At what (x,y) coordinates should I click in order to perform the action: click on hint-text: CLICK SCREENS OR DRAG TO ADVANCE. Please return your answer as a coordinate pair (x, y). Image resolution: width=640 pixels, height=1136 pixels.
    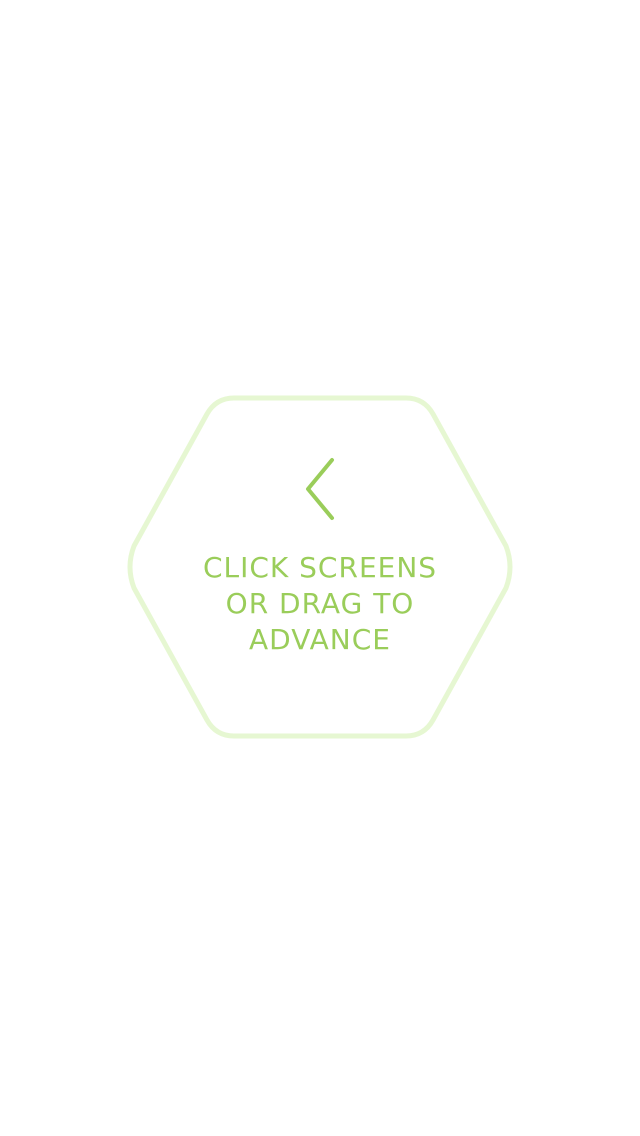
    Looking at the image, I should click on (320, 604).